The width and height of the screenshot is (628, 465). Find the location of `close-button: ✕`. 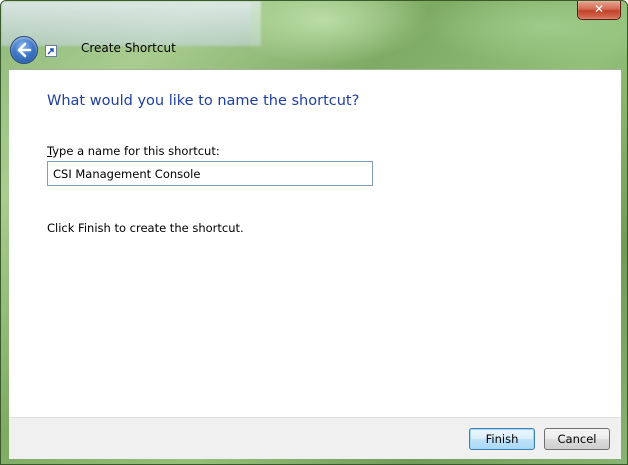

close-button: ✕ is located at coordinates (599, 10).